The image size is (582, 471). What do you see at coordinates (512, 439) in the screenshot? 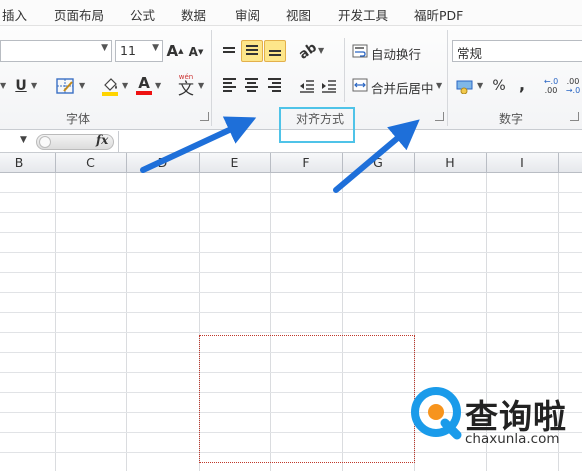
I see `watermark-url: chaxunla.com` at bounding box center [512, 439].